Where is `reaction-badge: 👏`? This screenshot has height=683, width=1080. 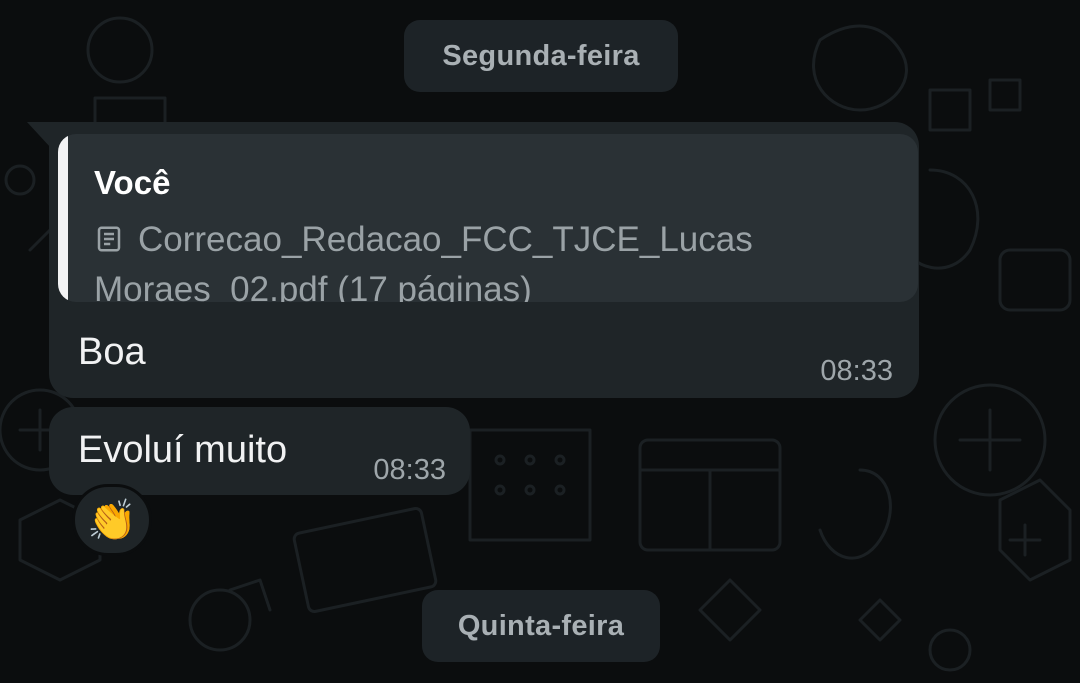
reaction-badge: 👏 is located at coordinates (112, 520).